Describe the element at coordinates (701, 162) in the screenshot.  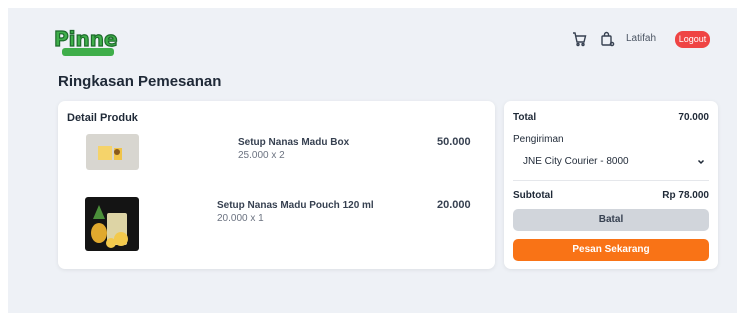
I see `chevron-down-icon` at that location.